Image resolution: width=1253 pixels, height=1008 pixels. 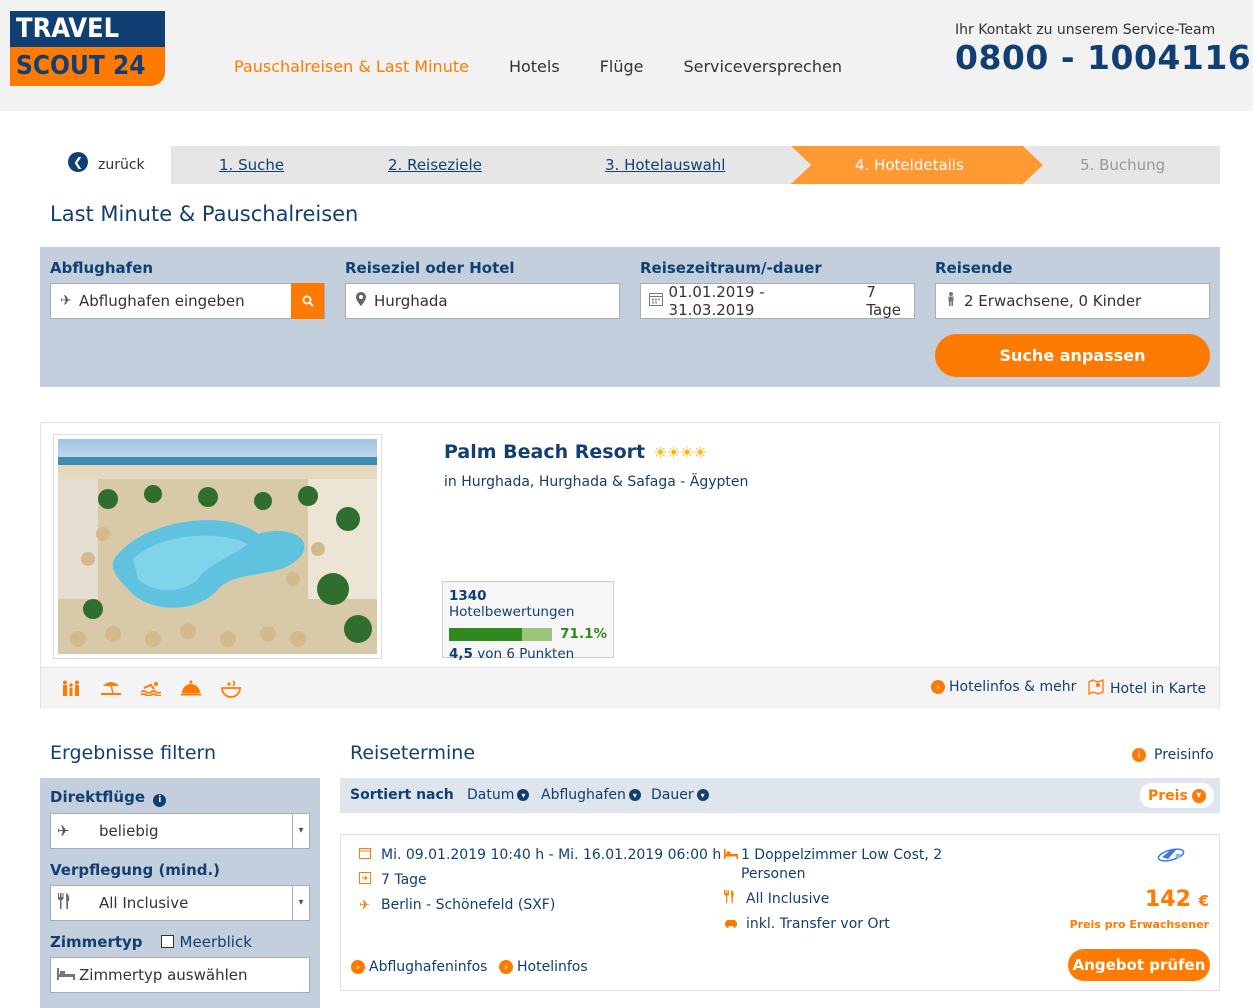 What do you see at coordinates (1168, 795) in the screenshot?
I see `sort-preis-label: Preis` at bounding box center [1168, 795].